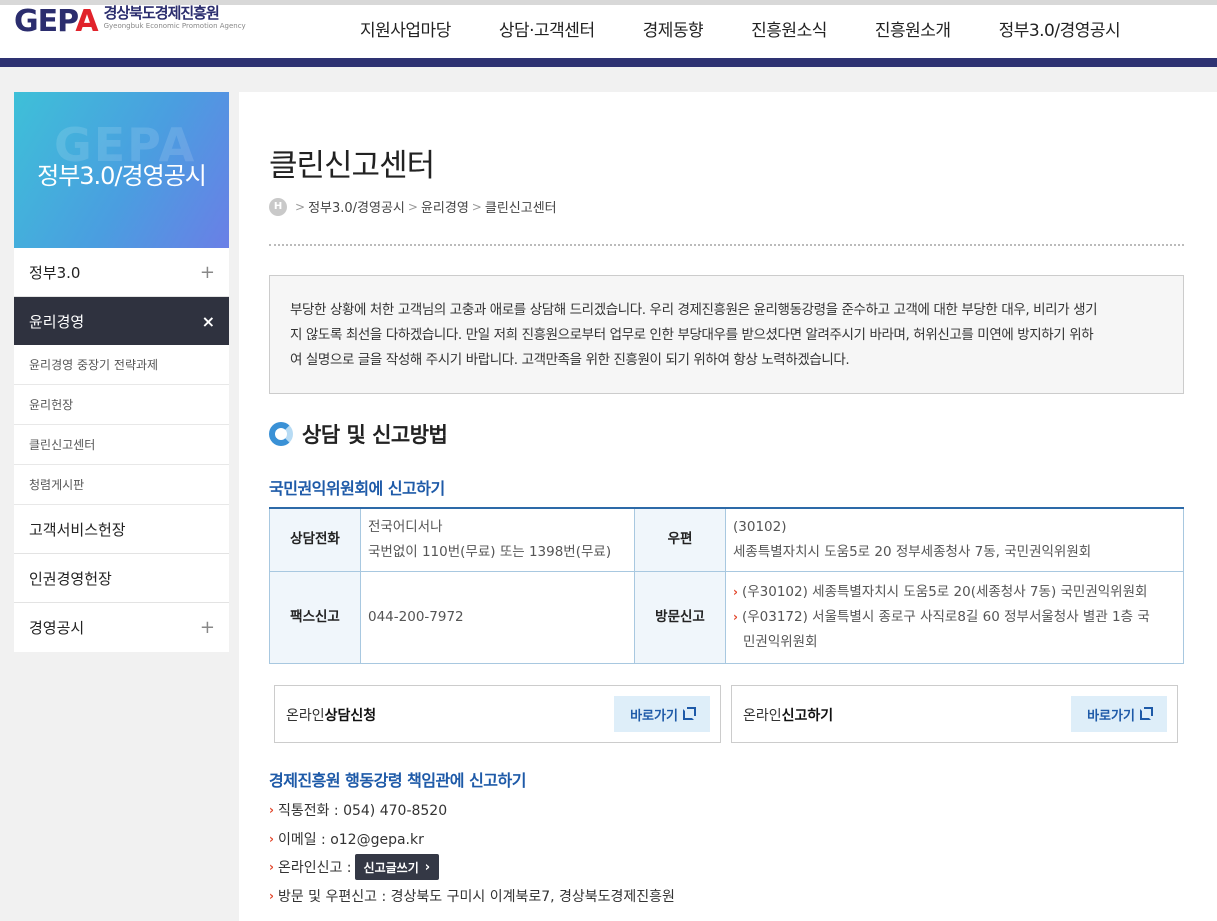 The image size is (1217, 921). What do you see at coordinates (208, 321) in the screenshot?
I see `close-icon: ×` at bounding box center [208, 321].